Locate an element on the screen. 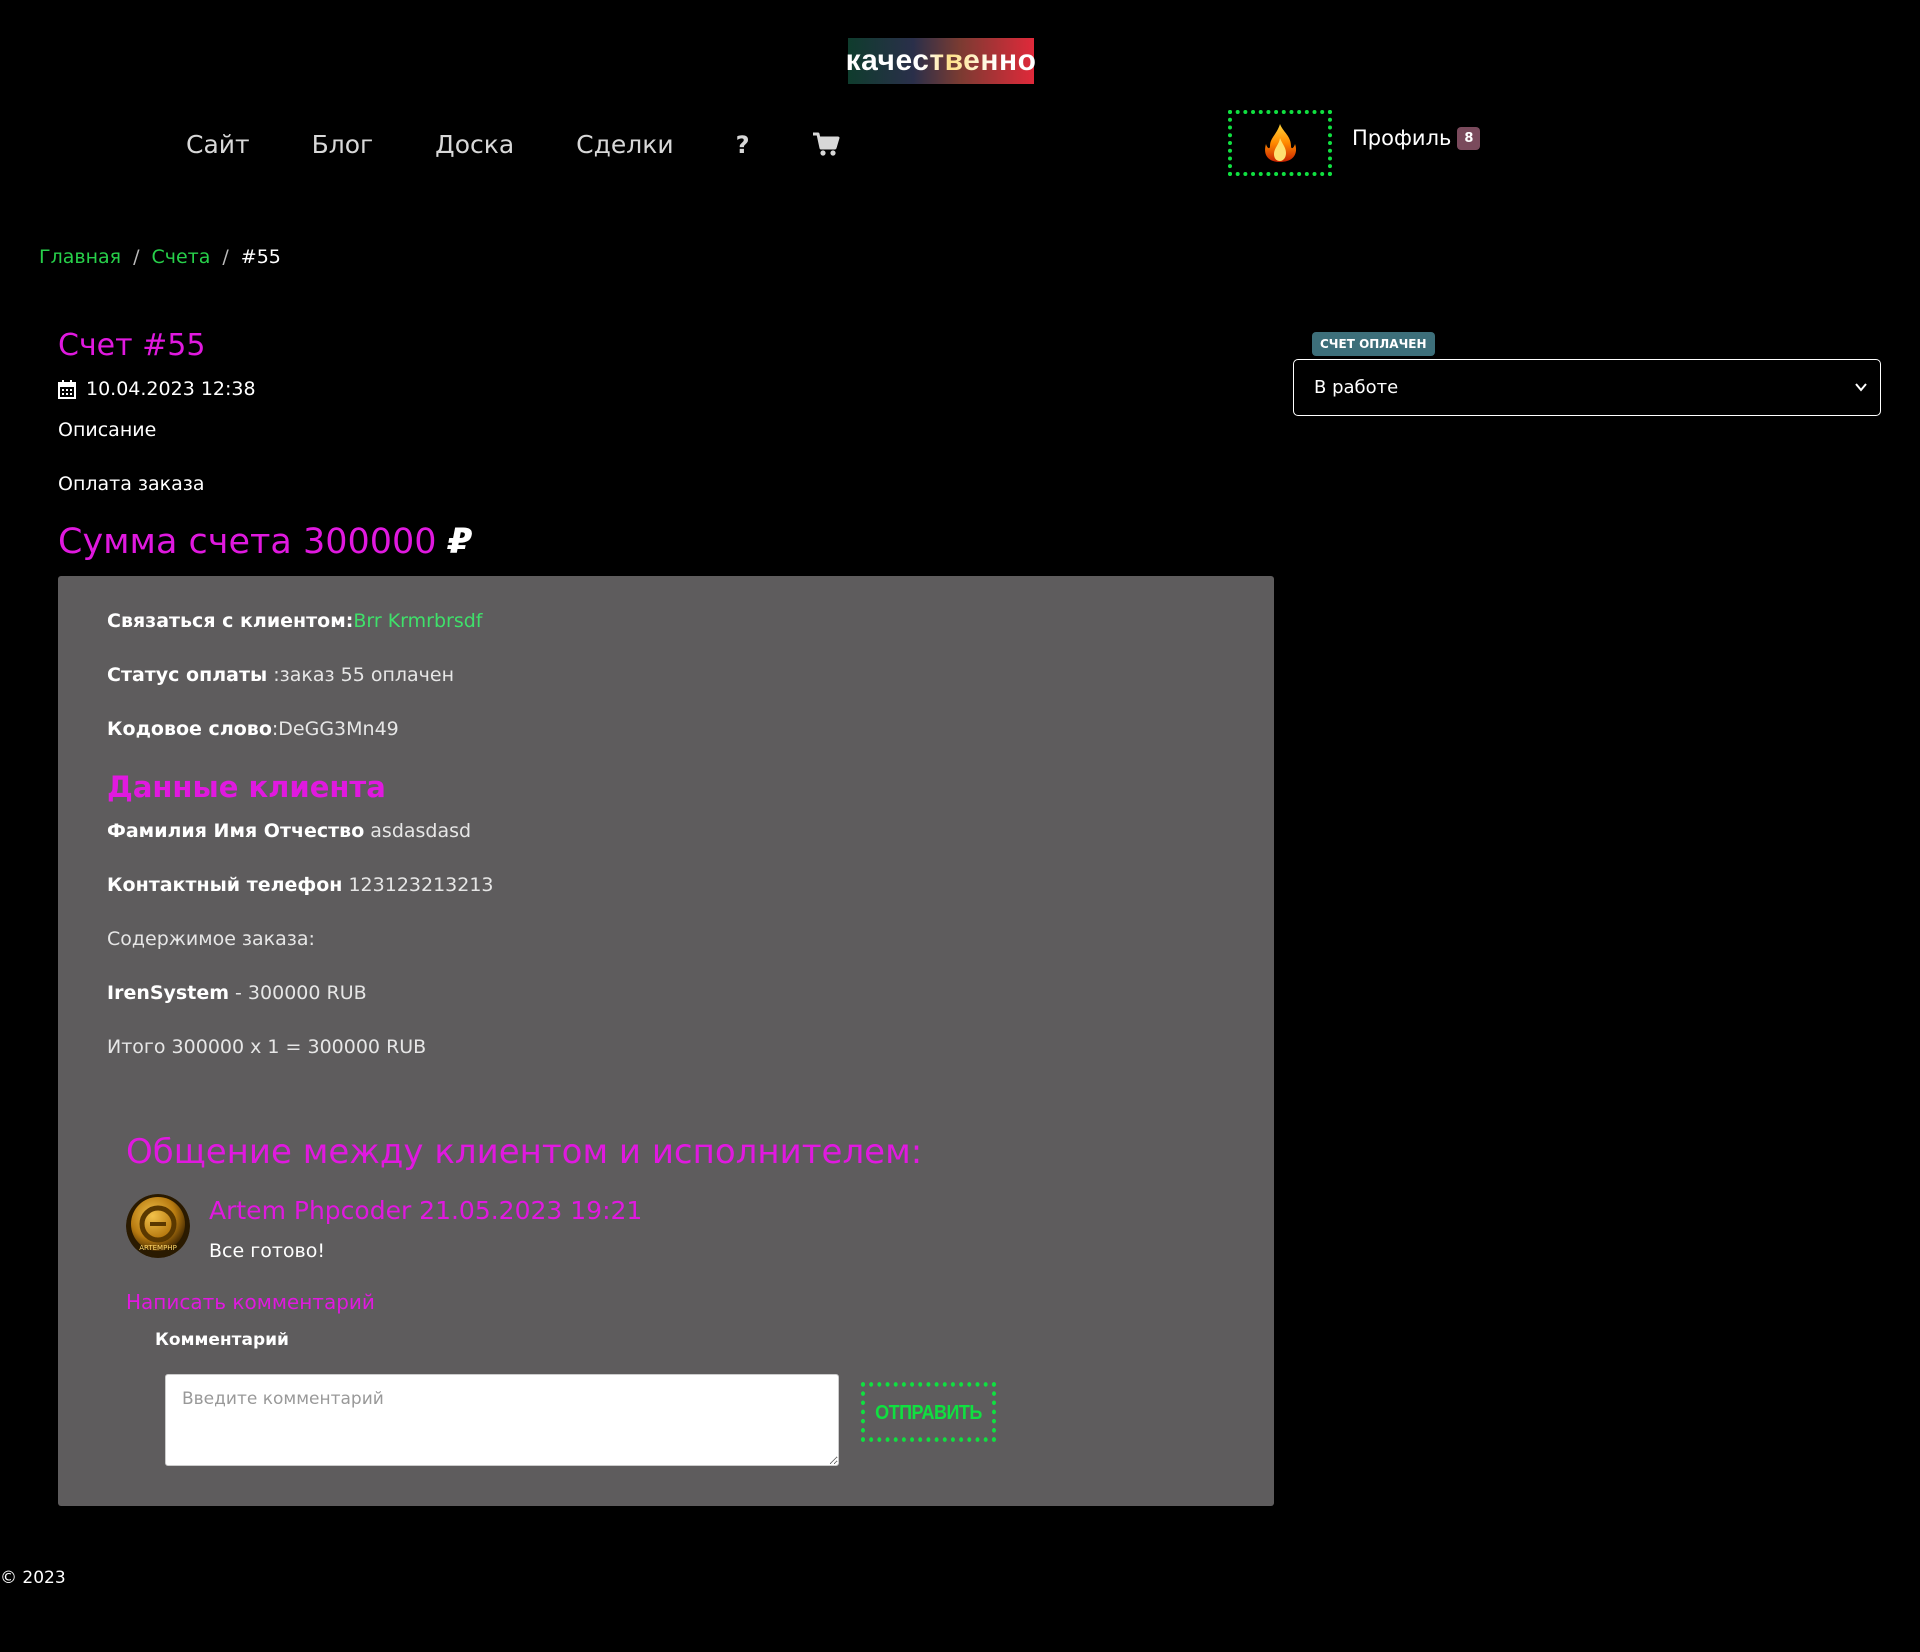 The width and height of the screenshot is (1920, 1652). status-select: В работе is located at coordinates (1587, 387).